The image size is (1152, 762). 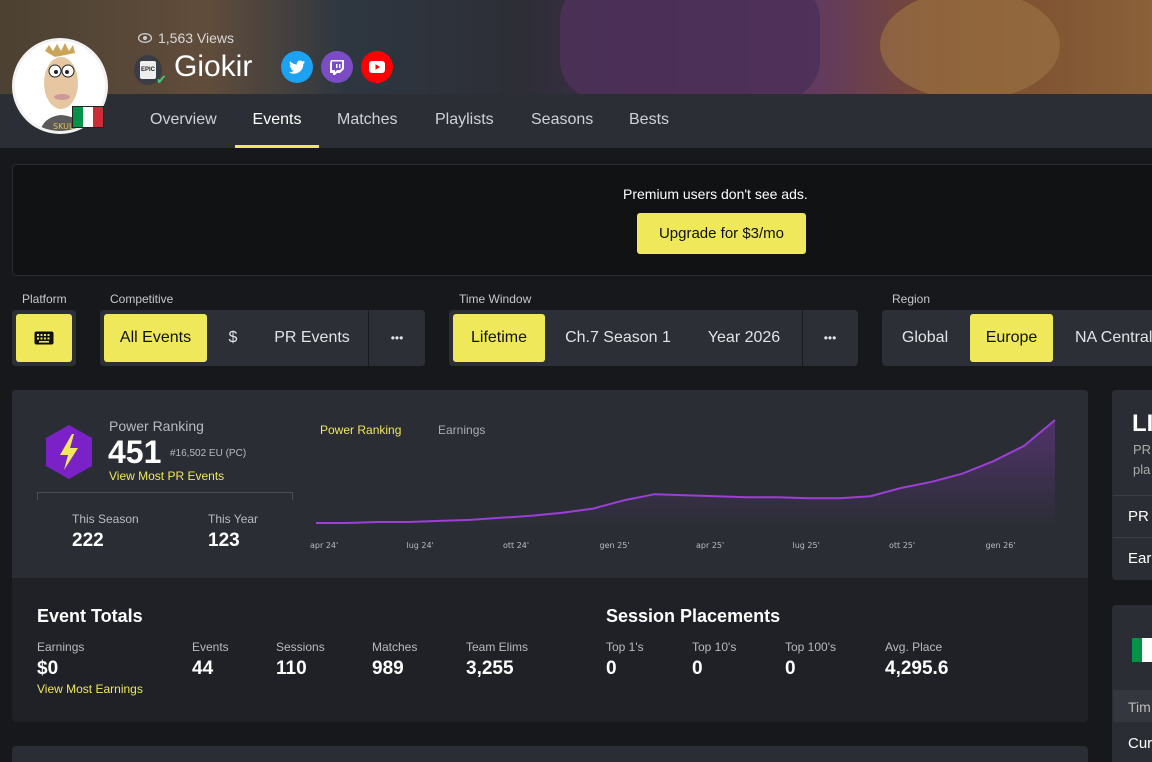 I want to click on avg-place-label: Avg. Place, so click(x=914, y=647).